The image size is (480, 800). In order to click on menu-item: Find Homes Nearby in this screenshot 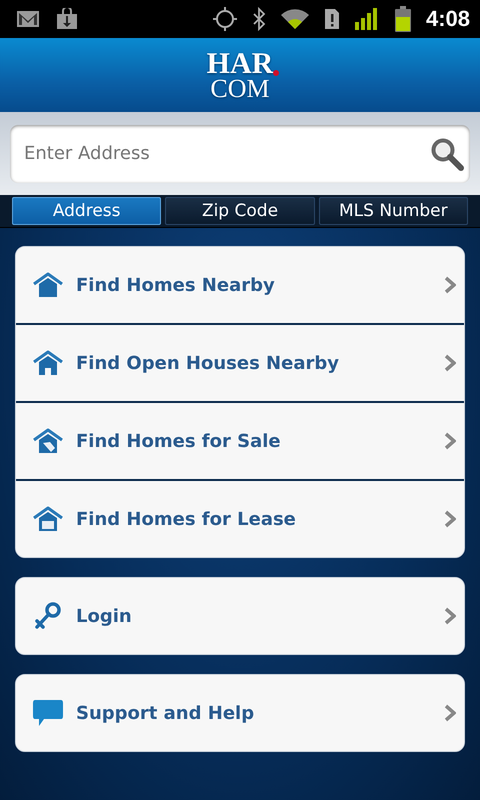, I will do `click(240, 285)`.